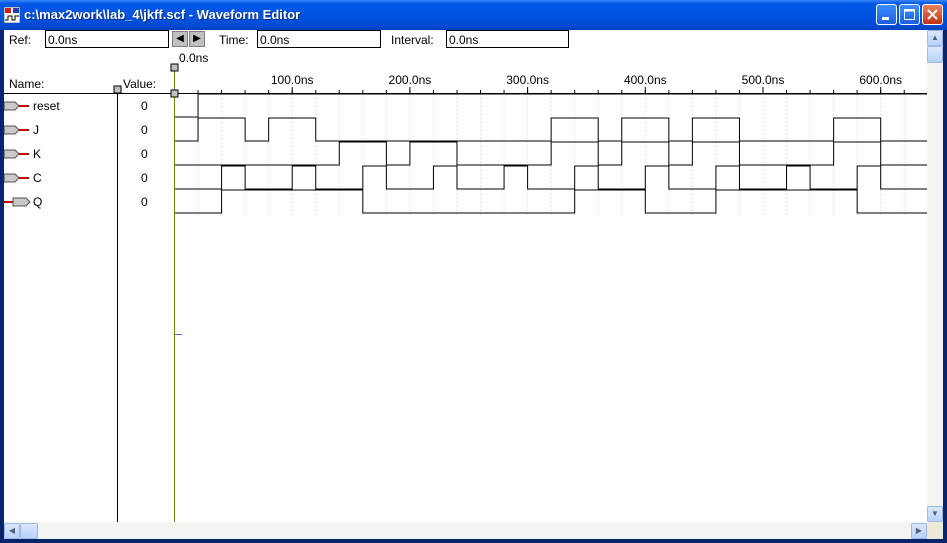  What do you see at coordinates (107, 39) in the screenshot?
I see `ref-field: 0.0ns` at bounding box center [107, 39].